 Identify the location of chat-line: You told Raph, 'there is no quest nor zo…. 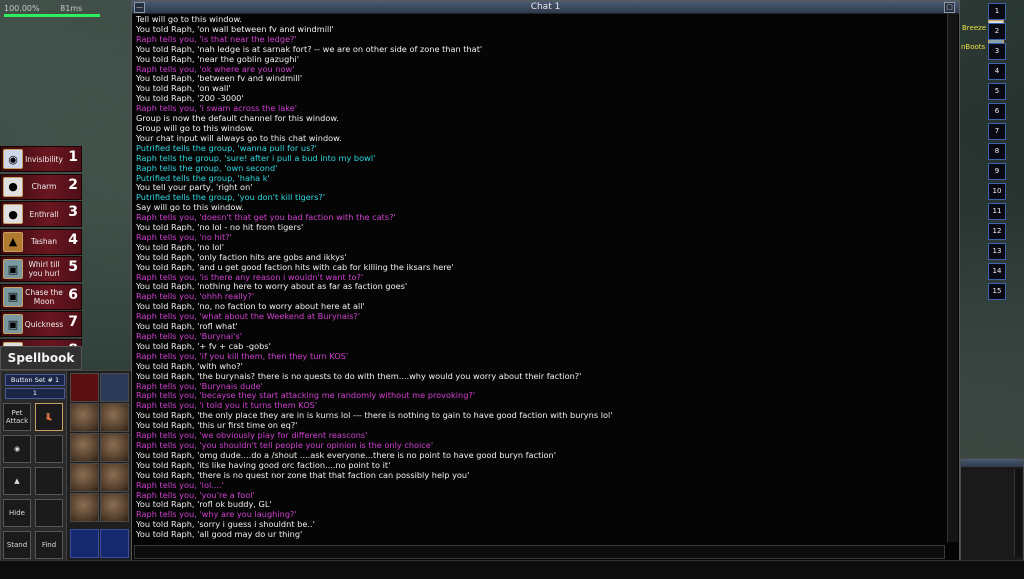
(303, 474).